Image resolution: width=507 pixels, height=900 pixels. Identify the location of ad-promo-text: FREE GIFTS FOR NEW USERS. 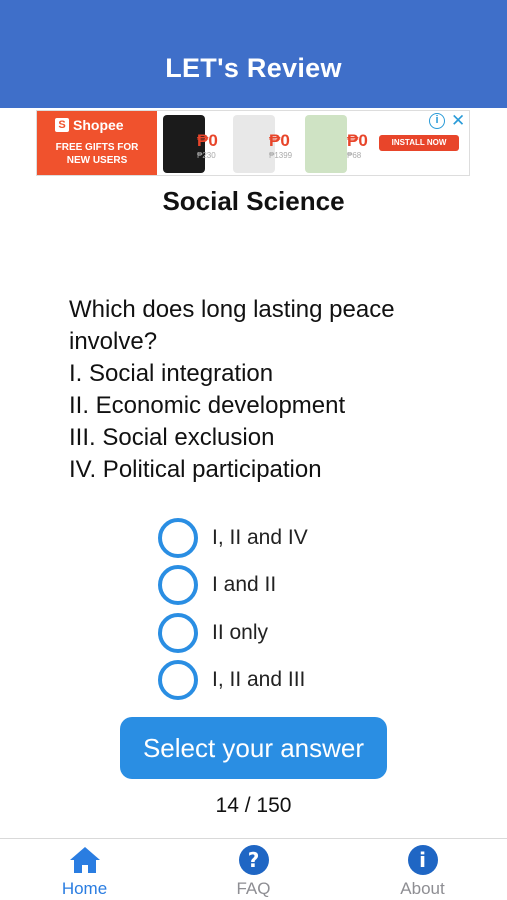
(97, 154).